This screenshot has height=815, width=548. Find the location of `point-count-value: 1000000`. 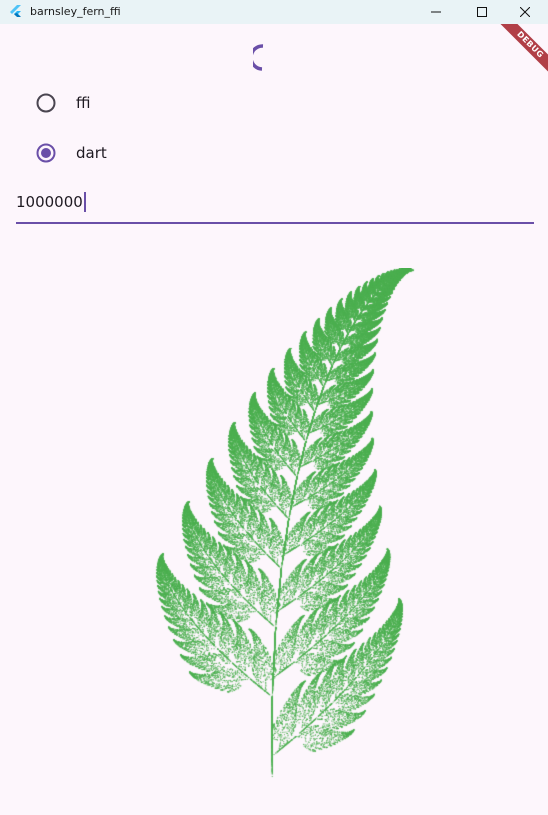

point-count-value: 1000000 is located at coordinates (49, 202).